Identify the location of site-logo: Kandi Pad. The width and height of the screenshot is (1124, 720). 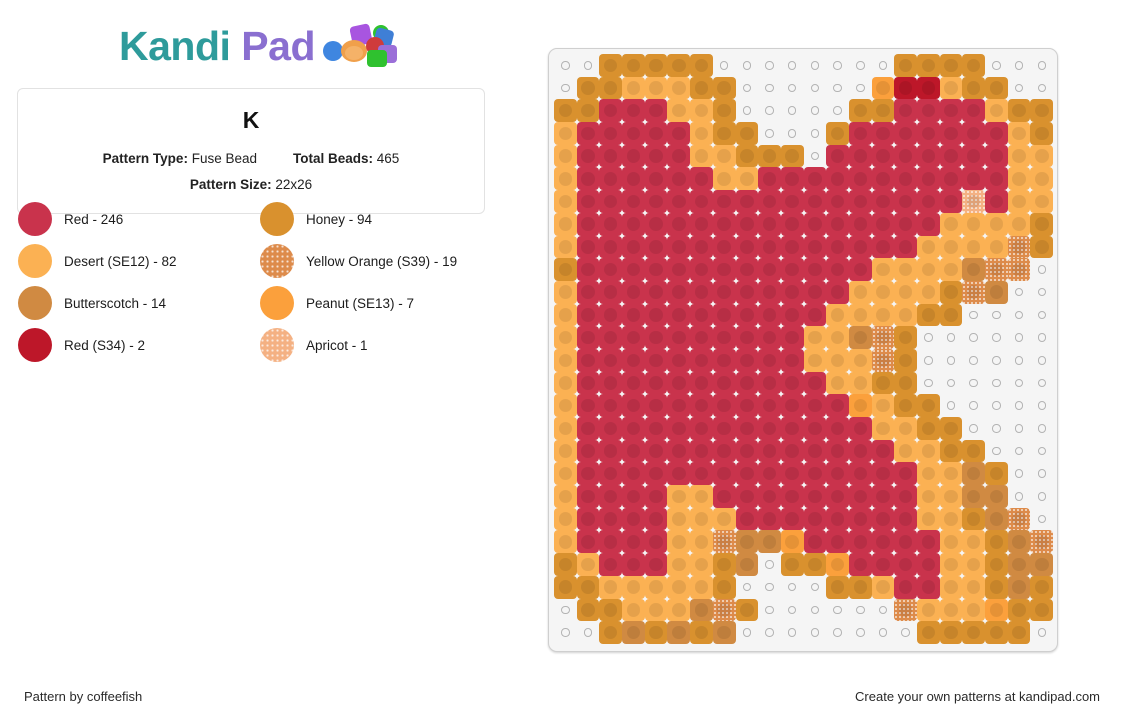
(260, 46).